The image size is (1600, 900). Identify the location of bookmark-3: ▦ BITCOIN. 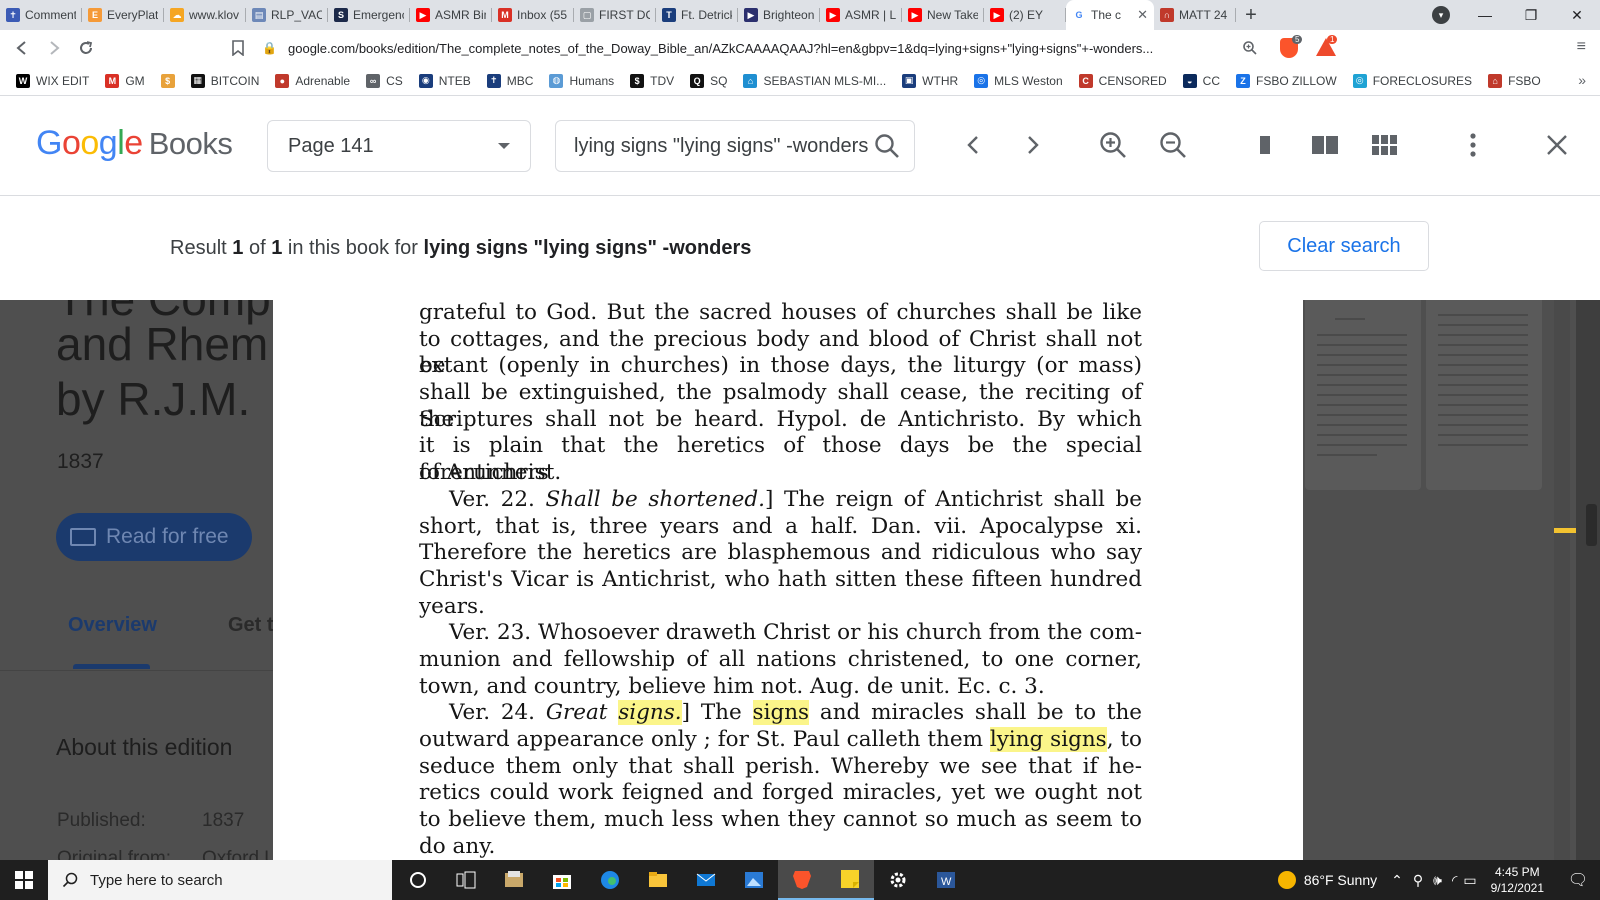
(225, 81).